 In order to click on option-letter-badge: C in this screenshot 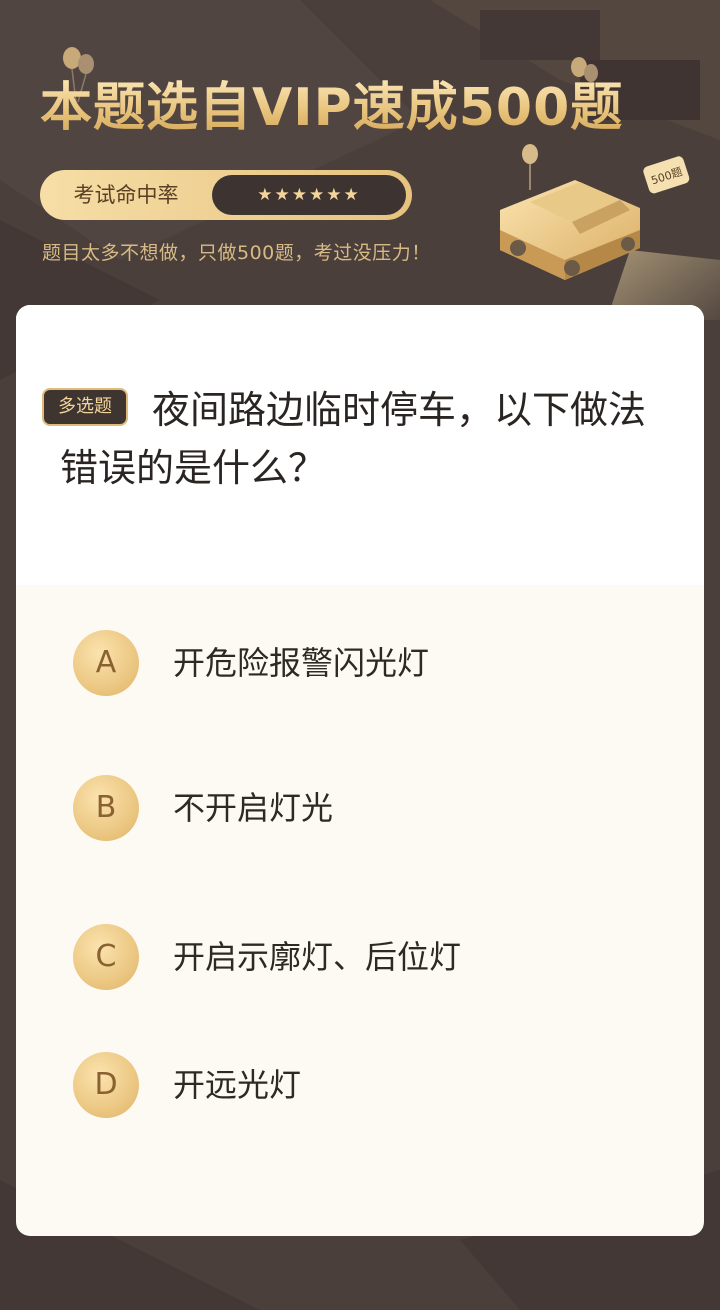, I will do `click(106, 957)`.